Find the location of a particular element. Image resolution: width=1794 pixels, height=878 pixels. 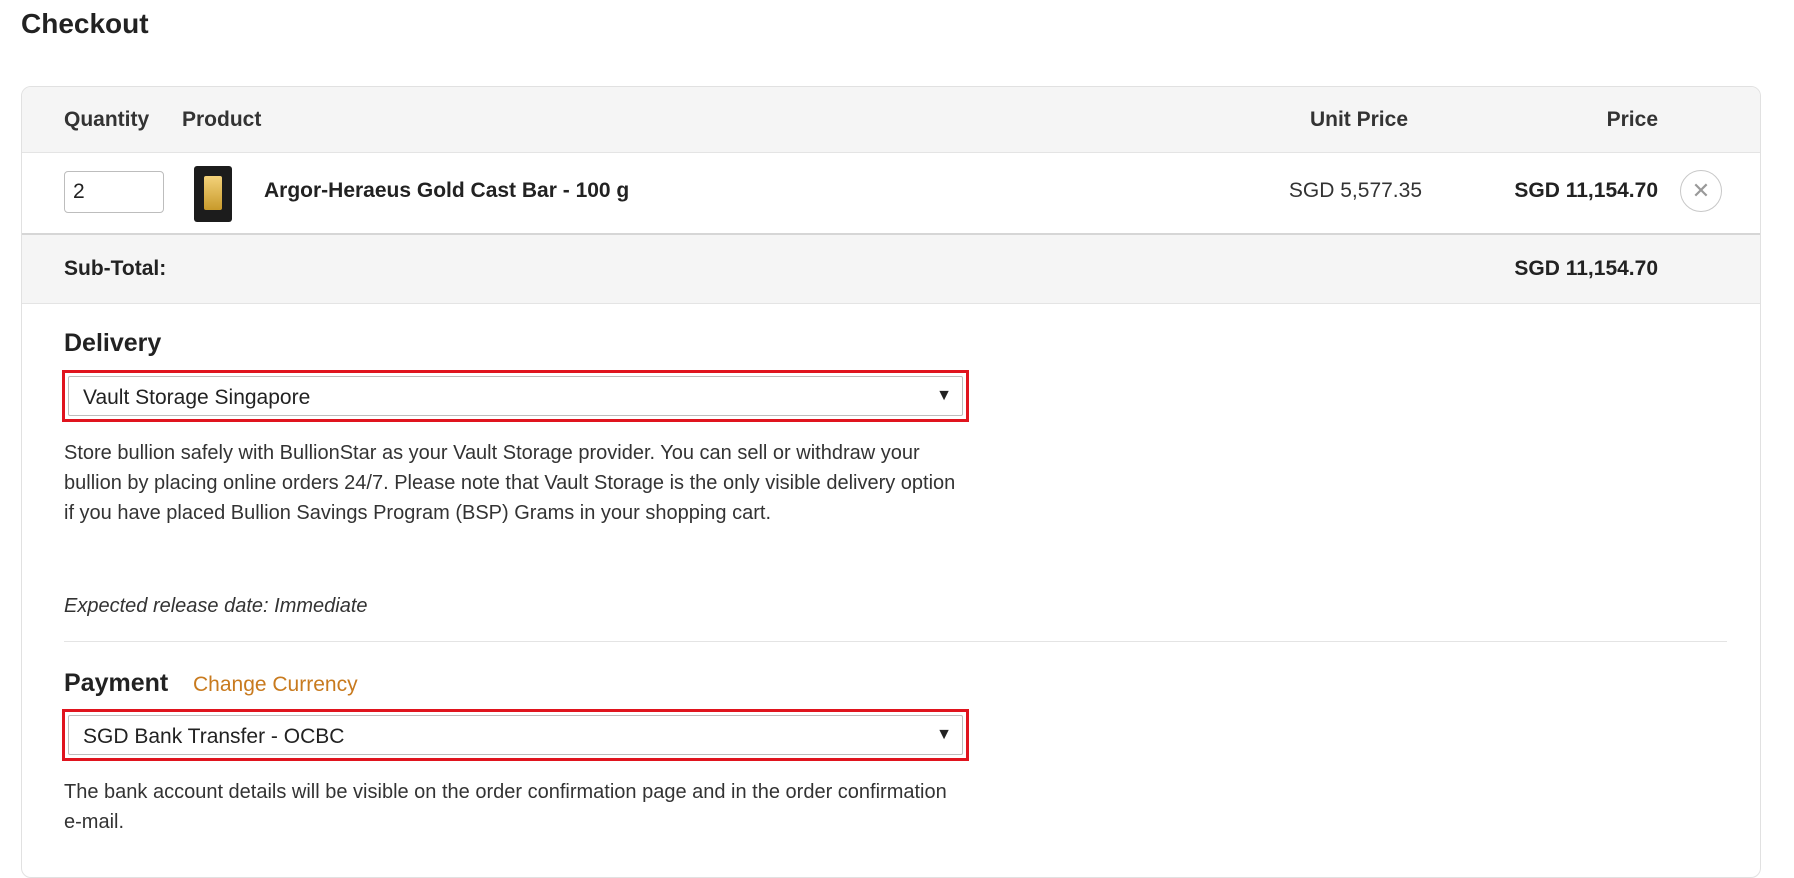

close-icon: ✕ is located at coordinates (1701, 190).